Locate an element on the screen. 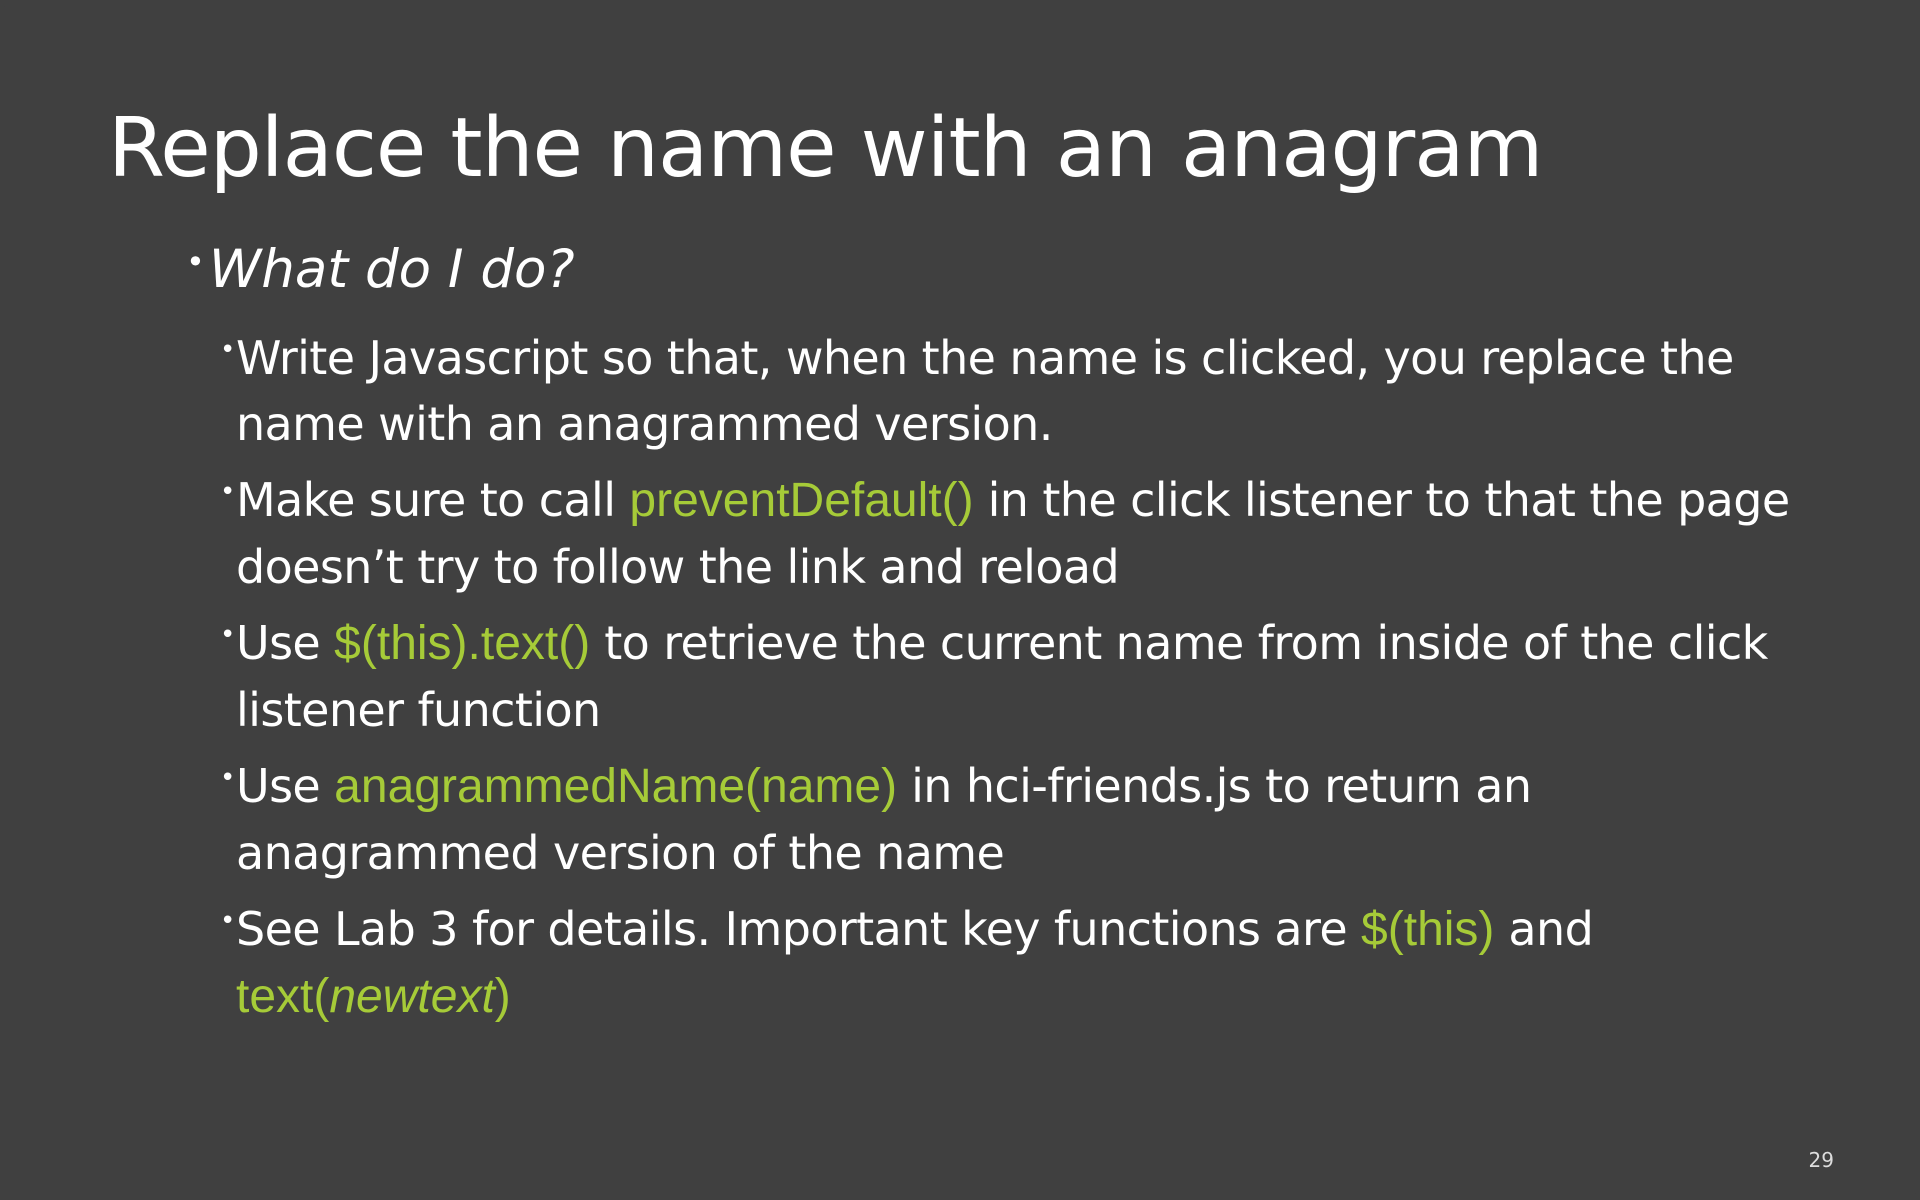 The image size is (1920, 1200). code-snippet: preventDefault() is located at coordinates (801, 500).